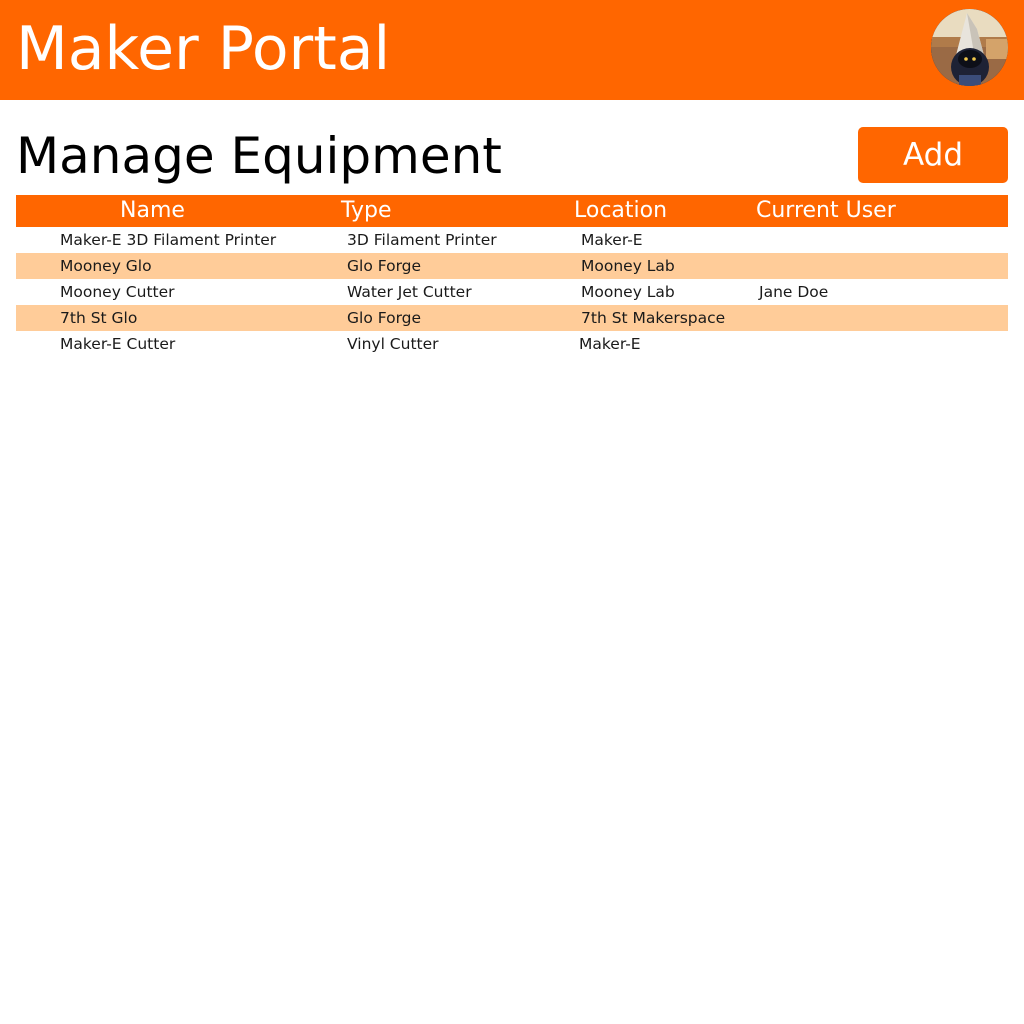 The width and height of the screenshot is (1024, 1024). Describe the element at coordinates (512, 266) in the screenshot. I see `table-row: Mooney Glo Glo Forge Mooney Lab` at that location.